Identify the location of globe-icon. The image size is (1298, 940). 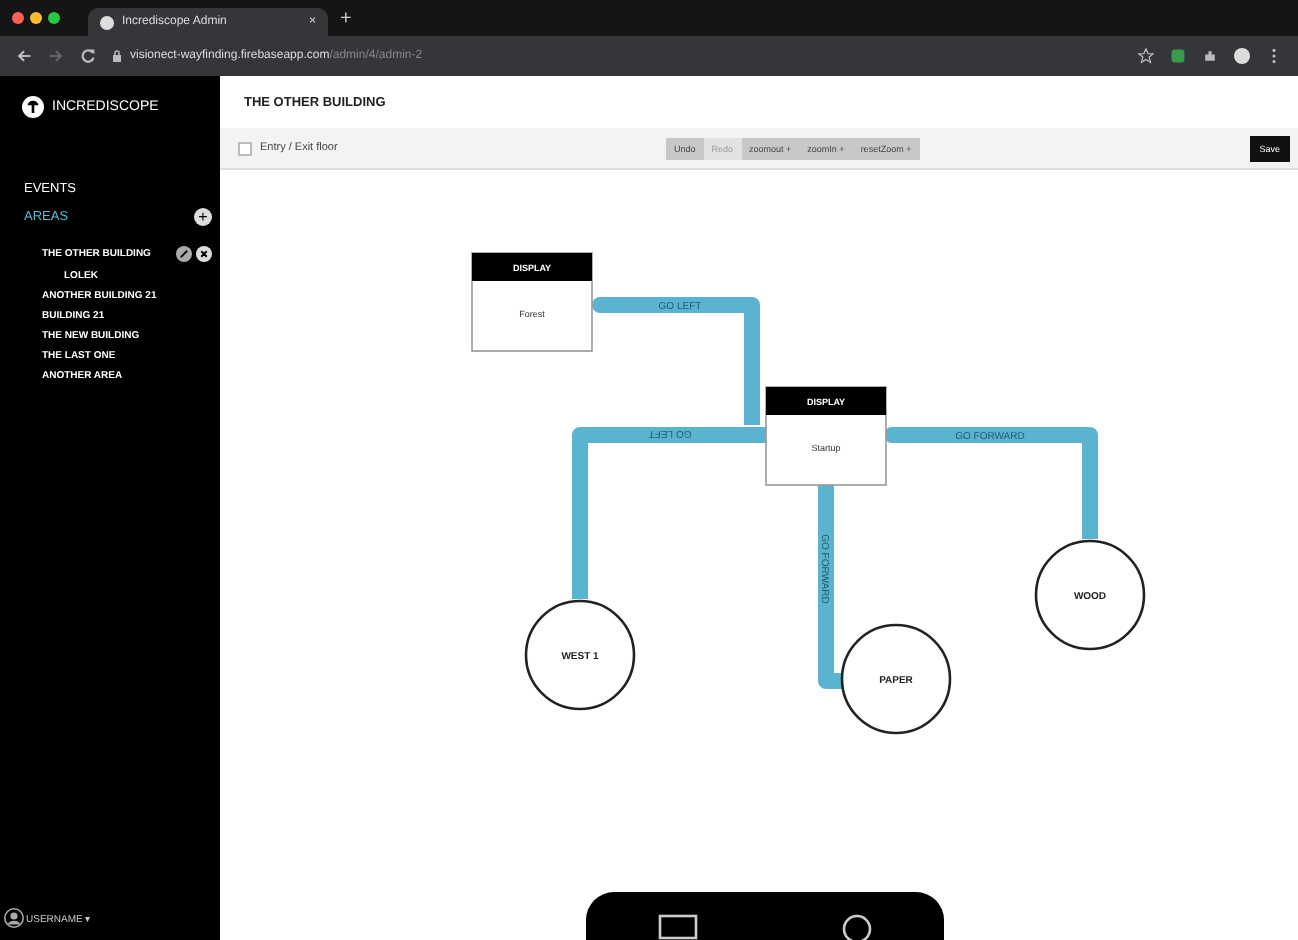
(107, 22).